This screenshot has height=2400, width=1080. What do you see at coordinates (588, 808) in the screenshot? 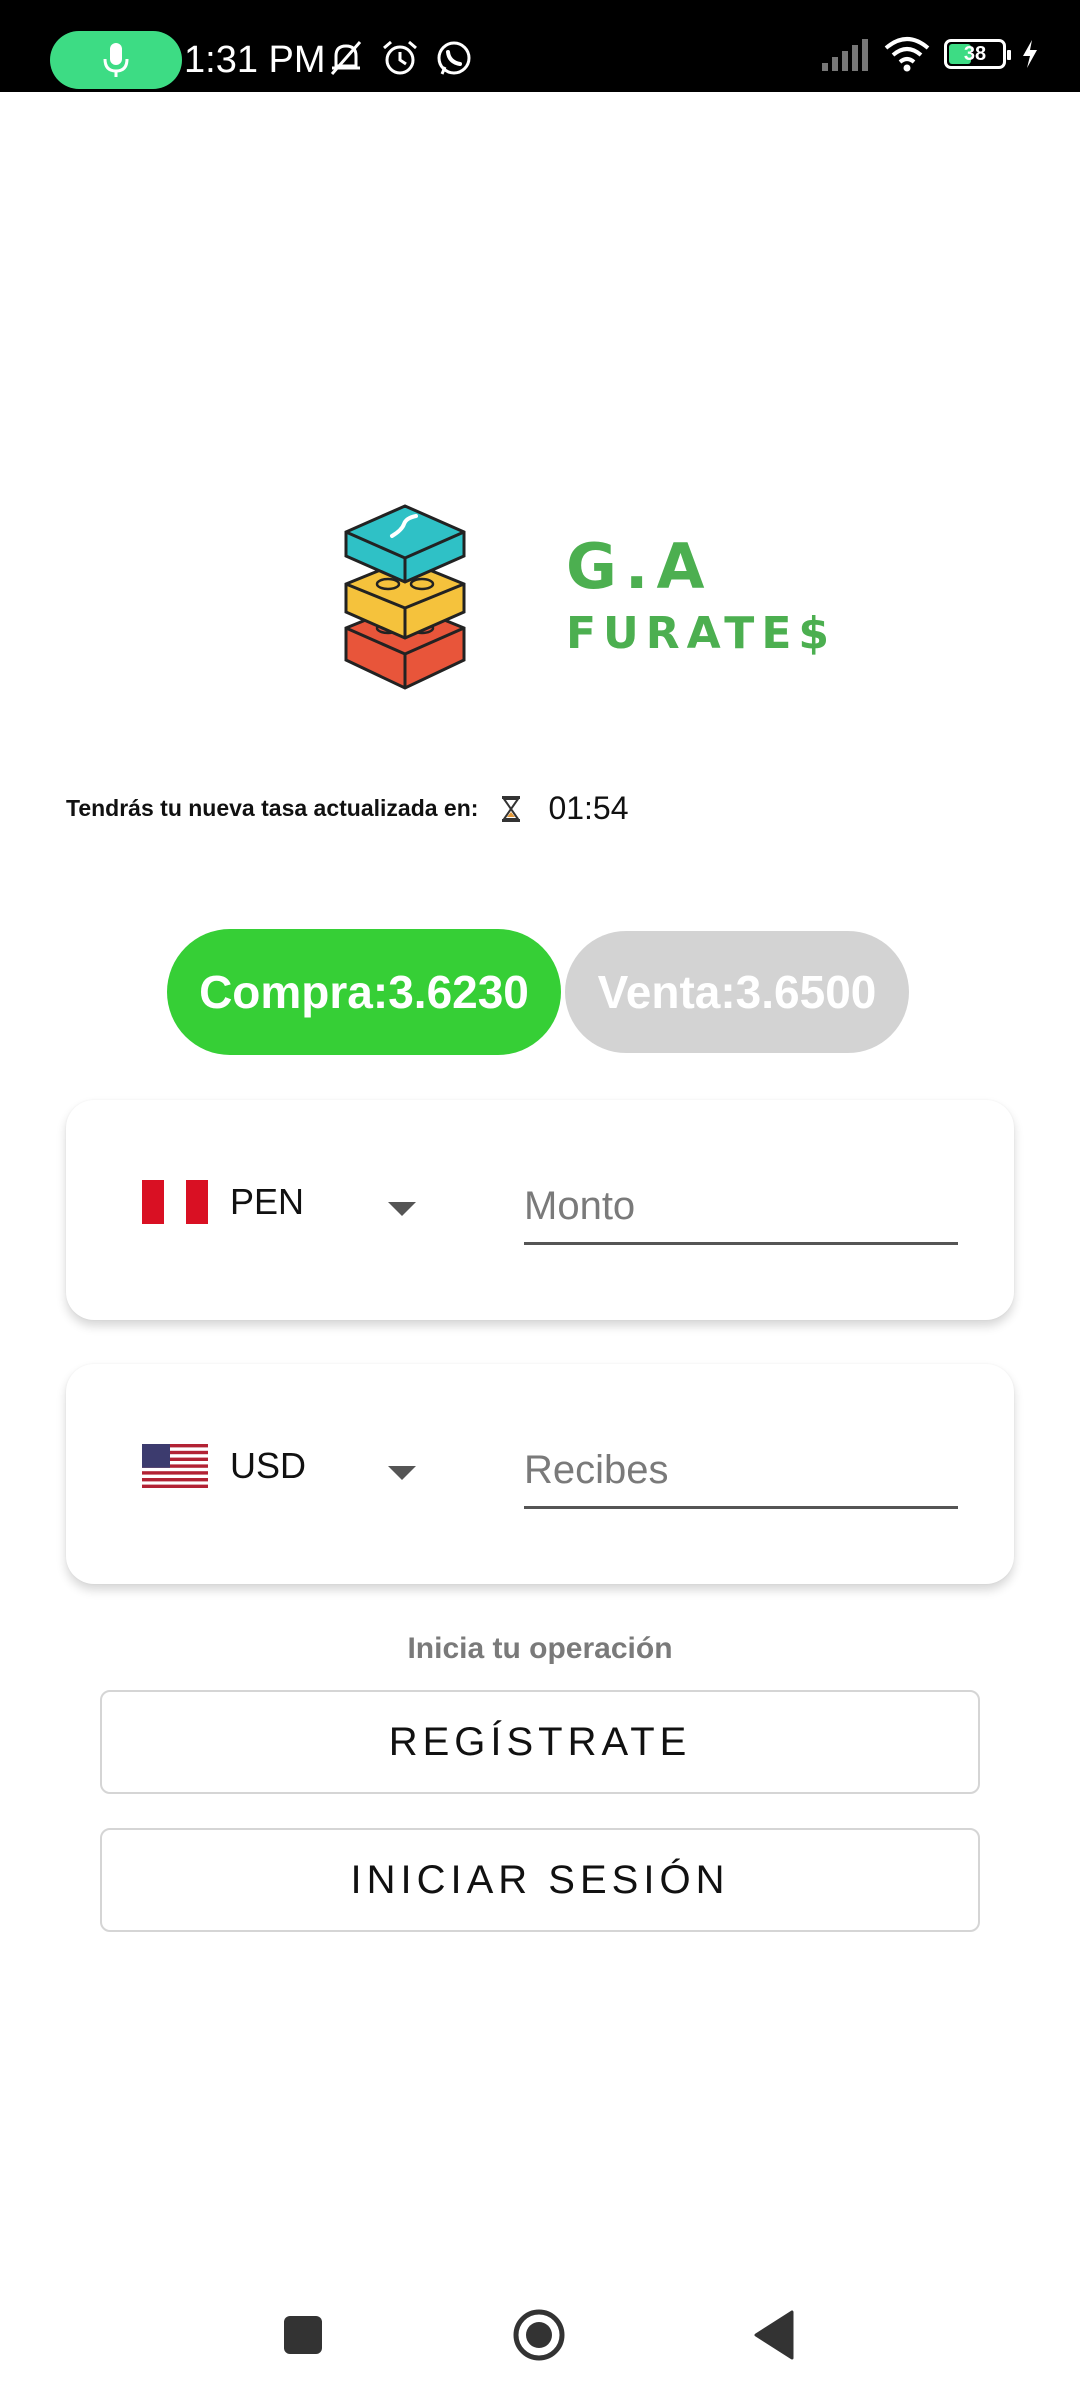
I see `timer-value: 01:54` at bounding box center [588, 808].